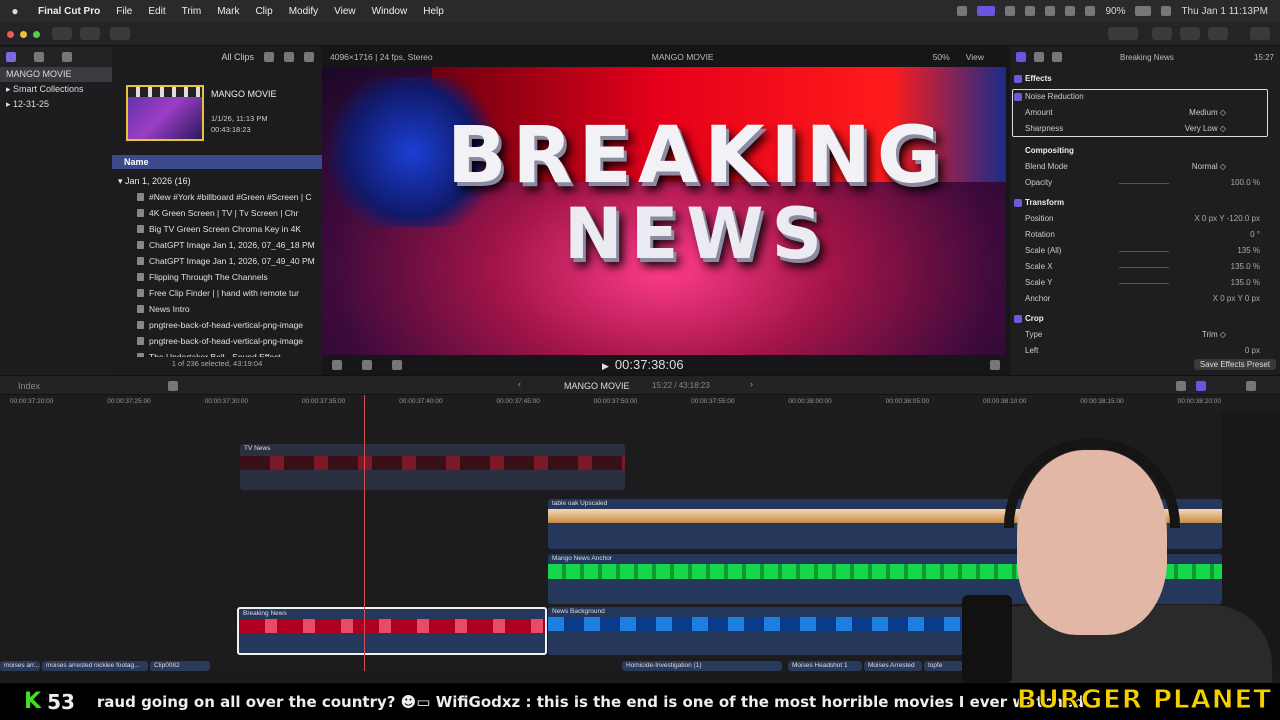  I want to click on library-icon, so click(11, 57).